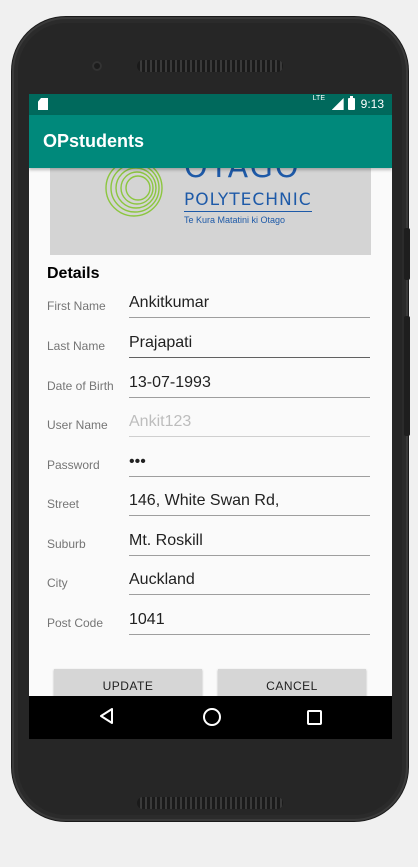 Image resolution: width=418 pixels, height=867 pixels. Describe the element at coordinates (372, 104) in the screenshot. I see `status-time: 9:13` at that location.